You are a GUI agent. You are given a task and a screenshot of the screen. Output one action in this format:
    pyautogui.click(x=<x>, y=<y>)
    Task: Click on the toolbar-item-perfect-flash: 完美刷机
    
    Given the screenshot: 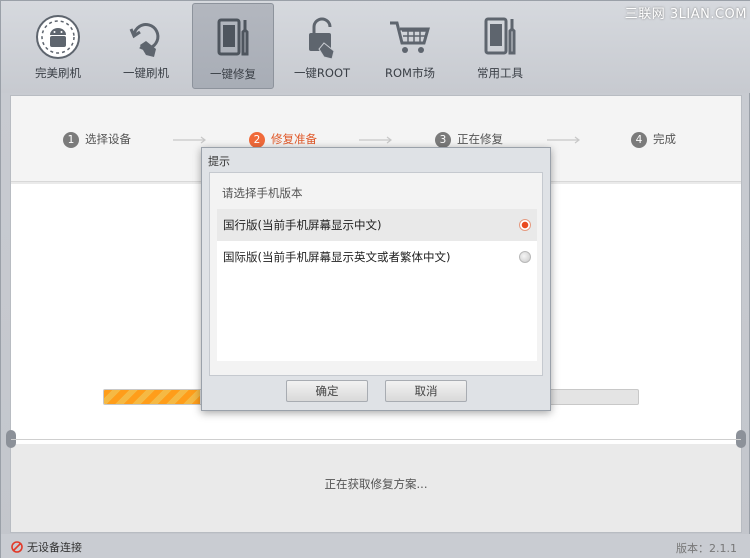 What is the action you would take?
    pyautogui.click(x=58, y=46)
    